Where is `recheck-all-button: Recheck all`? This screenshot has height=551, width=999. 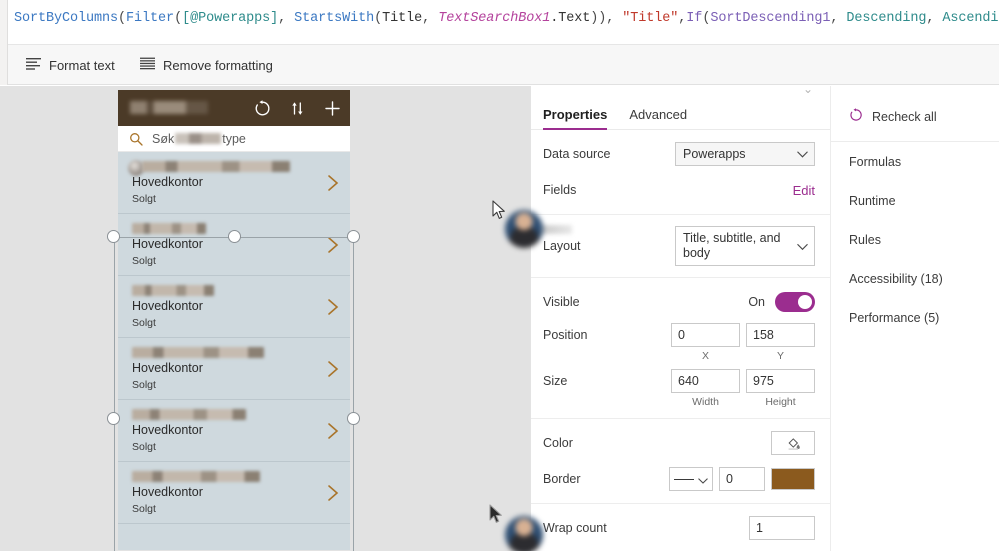
recheck-all-button: Recheck all is located at coordinates (915, 113).